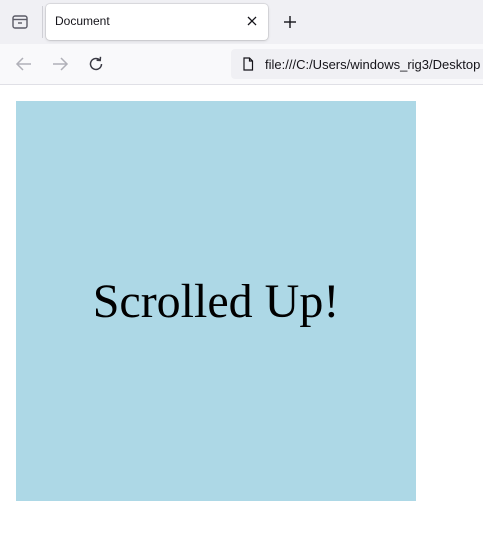 This screenshot has width=483, height=544. I want to click on scroll-status-text: Scrolled Up!, so click(216, 301).